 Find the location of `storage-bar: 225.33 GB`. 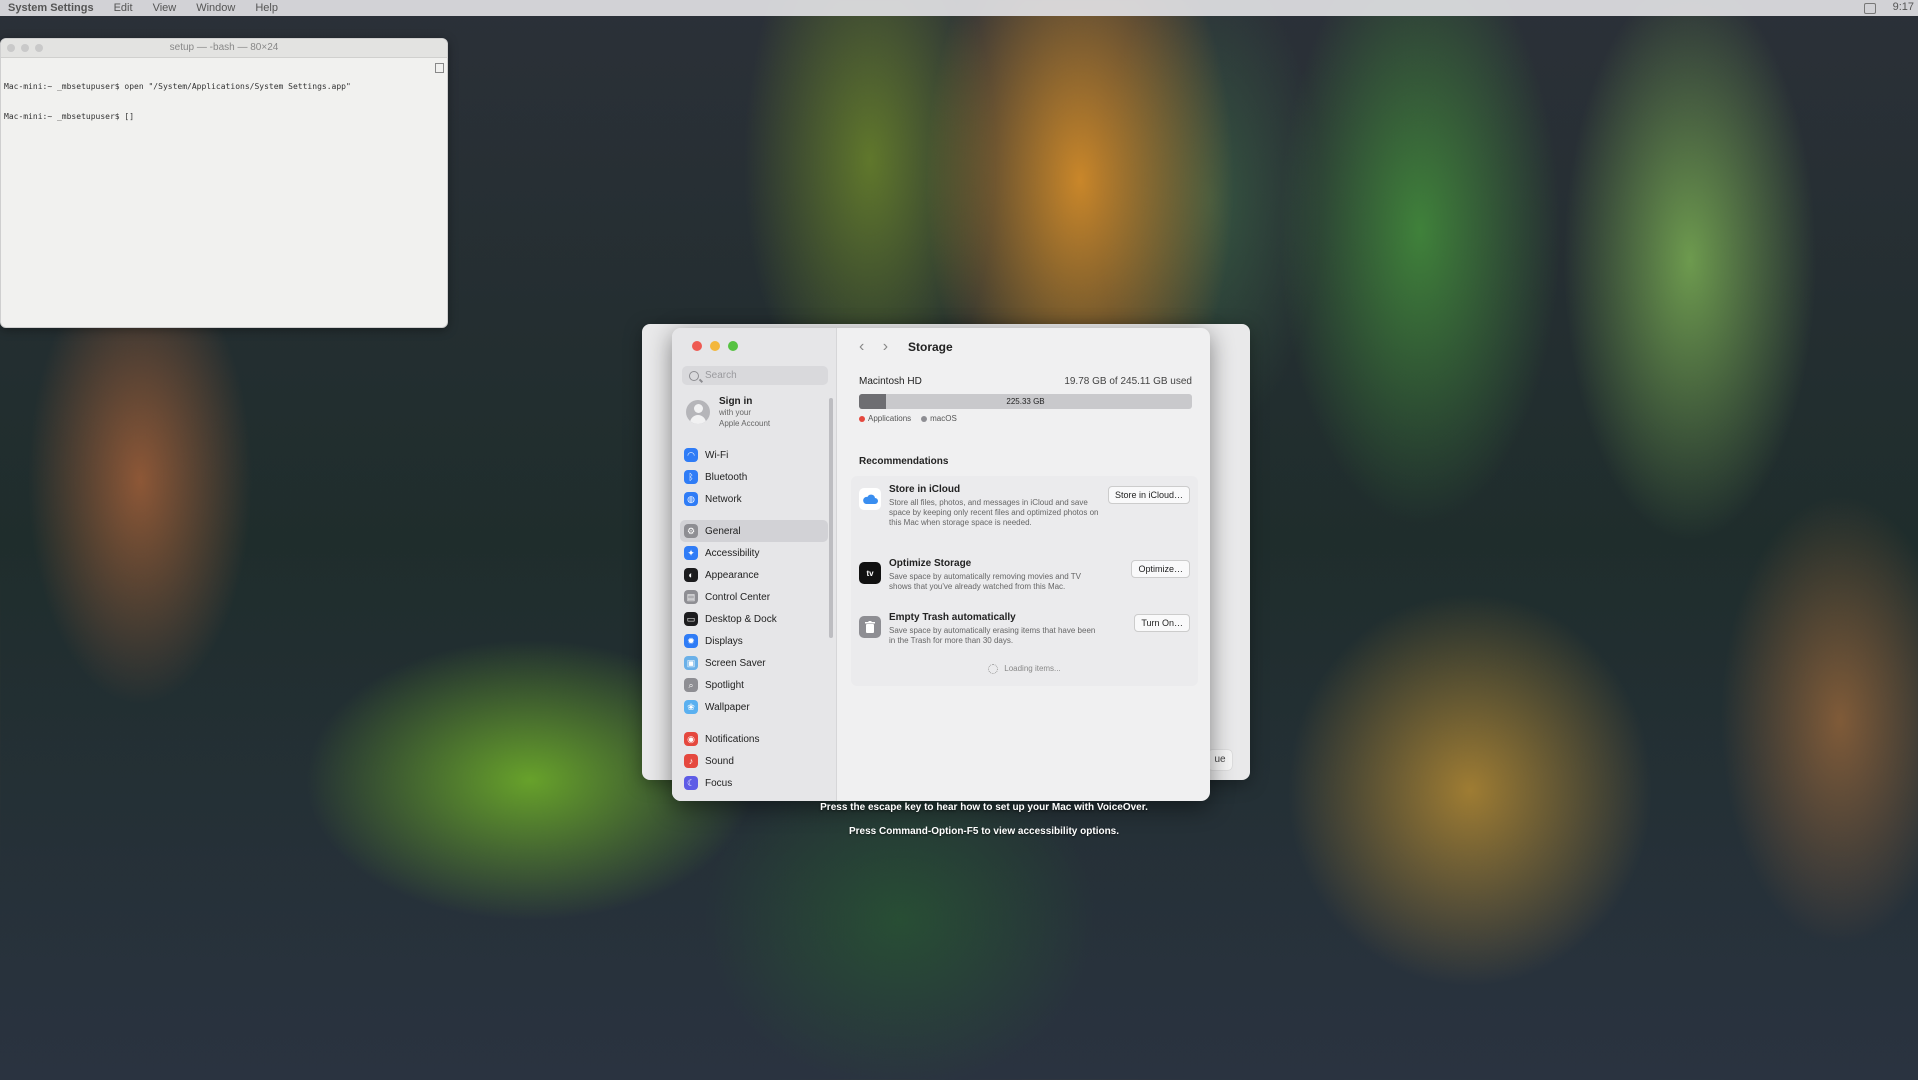

storage-bar: 225.33 GB is located at coordinates (1025, 401).